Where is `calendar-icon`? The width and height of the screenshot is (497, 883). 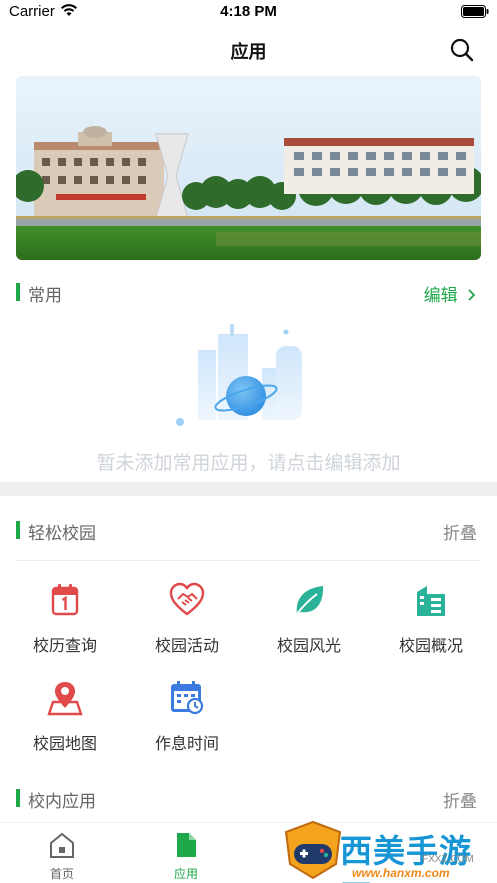
calendar-icon is located at coordinates (65, 600).